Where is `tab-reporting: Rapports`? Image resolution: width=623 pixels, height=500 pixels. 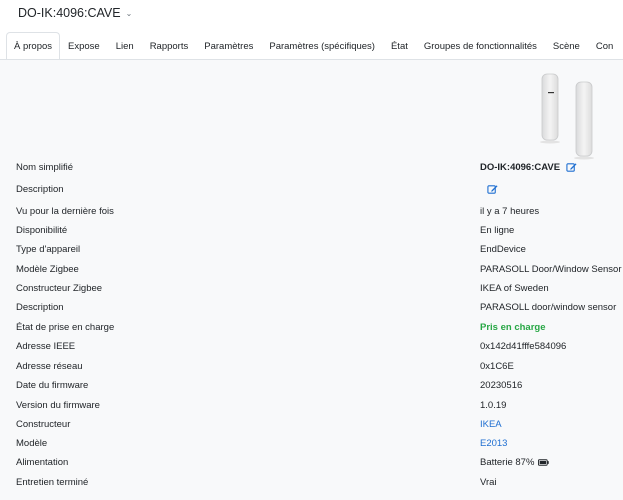 tab-reporting: Rapports is located at coordinates (169, 45).